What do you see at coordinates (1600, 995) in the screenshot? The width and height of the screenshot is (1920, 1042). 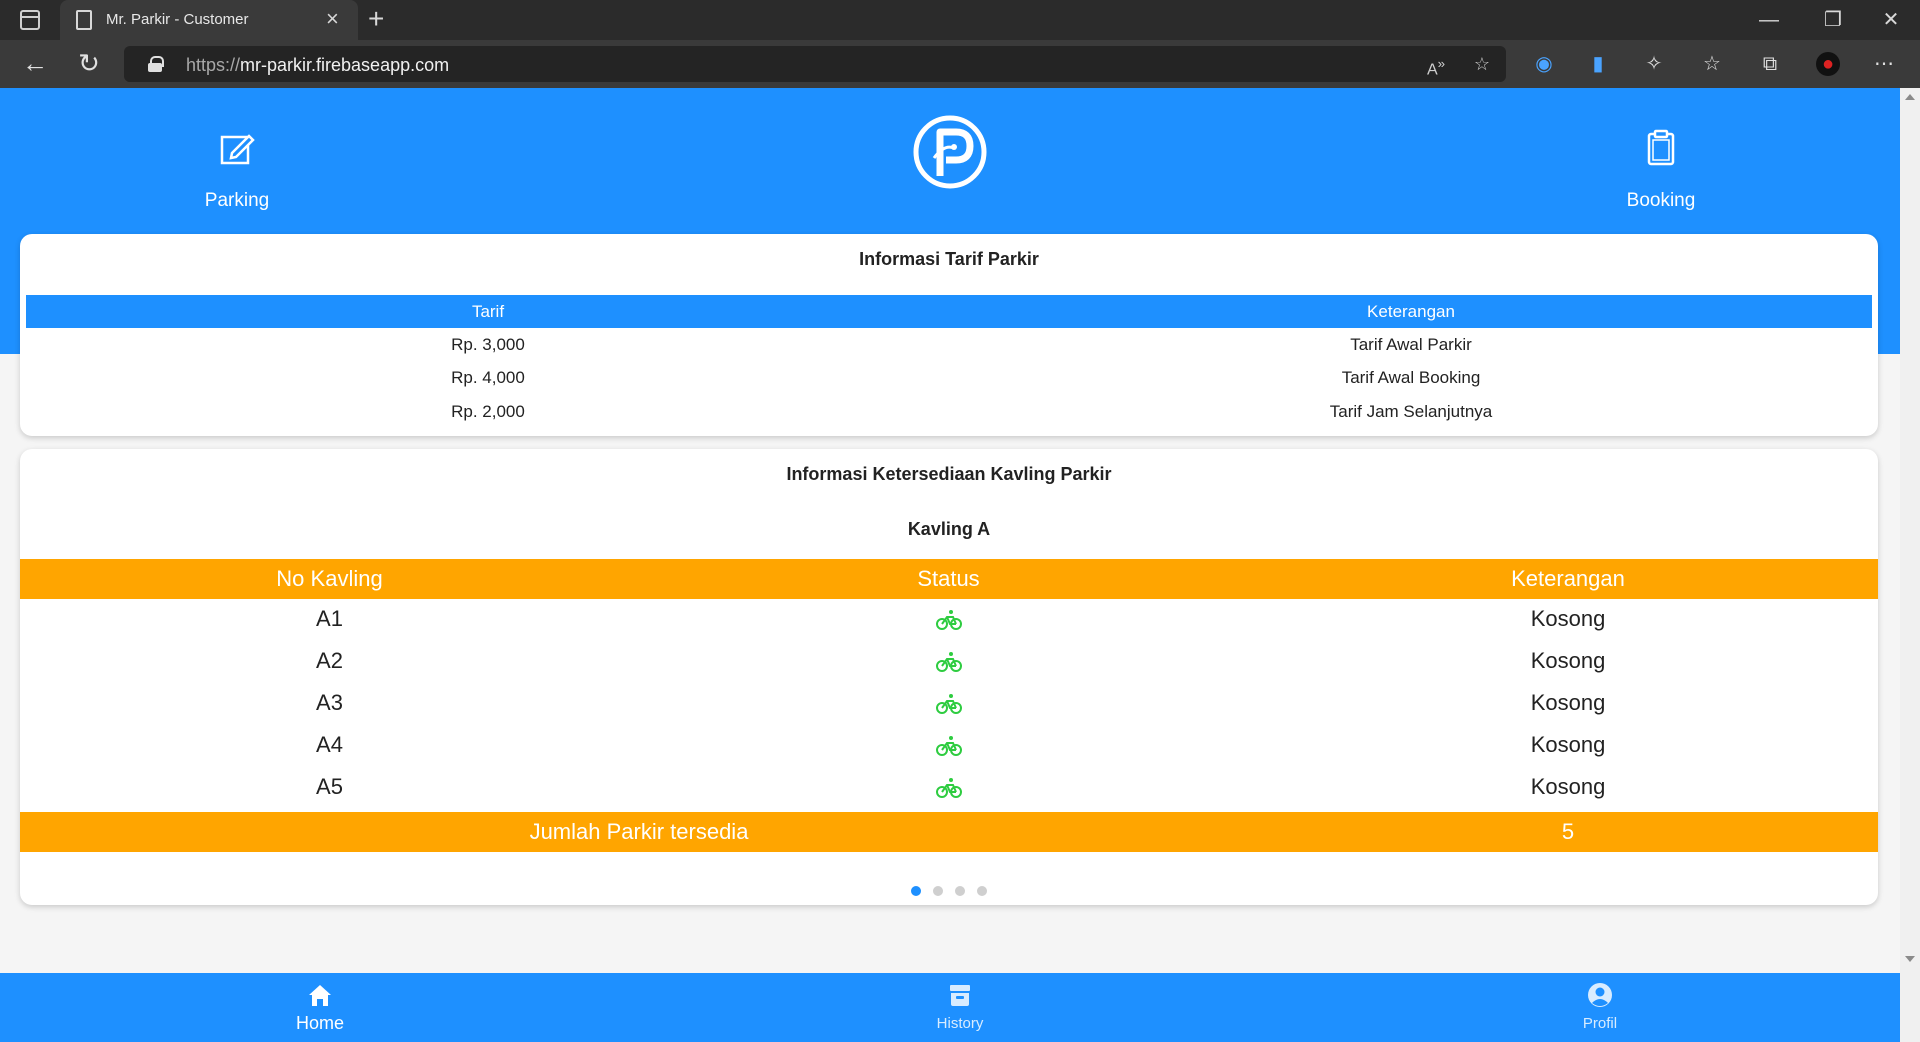 I see `user-icon` at bounding box center [1600, 995].